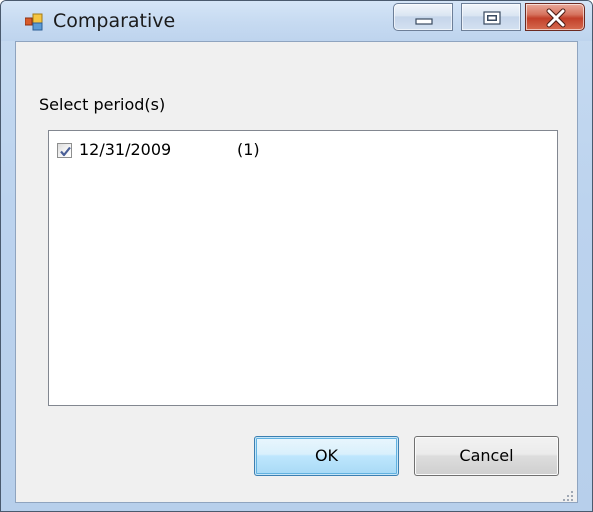 The width and height of the screenshot is (593, 512). Describe the element at coordinates (486, 456) in the screenshot. I see `cancel-button: Cancel` at that location.